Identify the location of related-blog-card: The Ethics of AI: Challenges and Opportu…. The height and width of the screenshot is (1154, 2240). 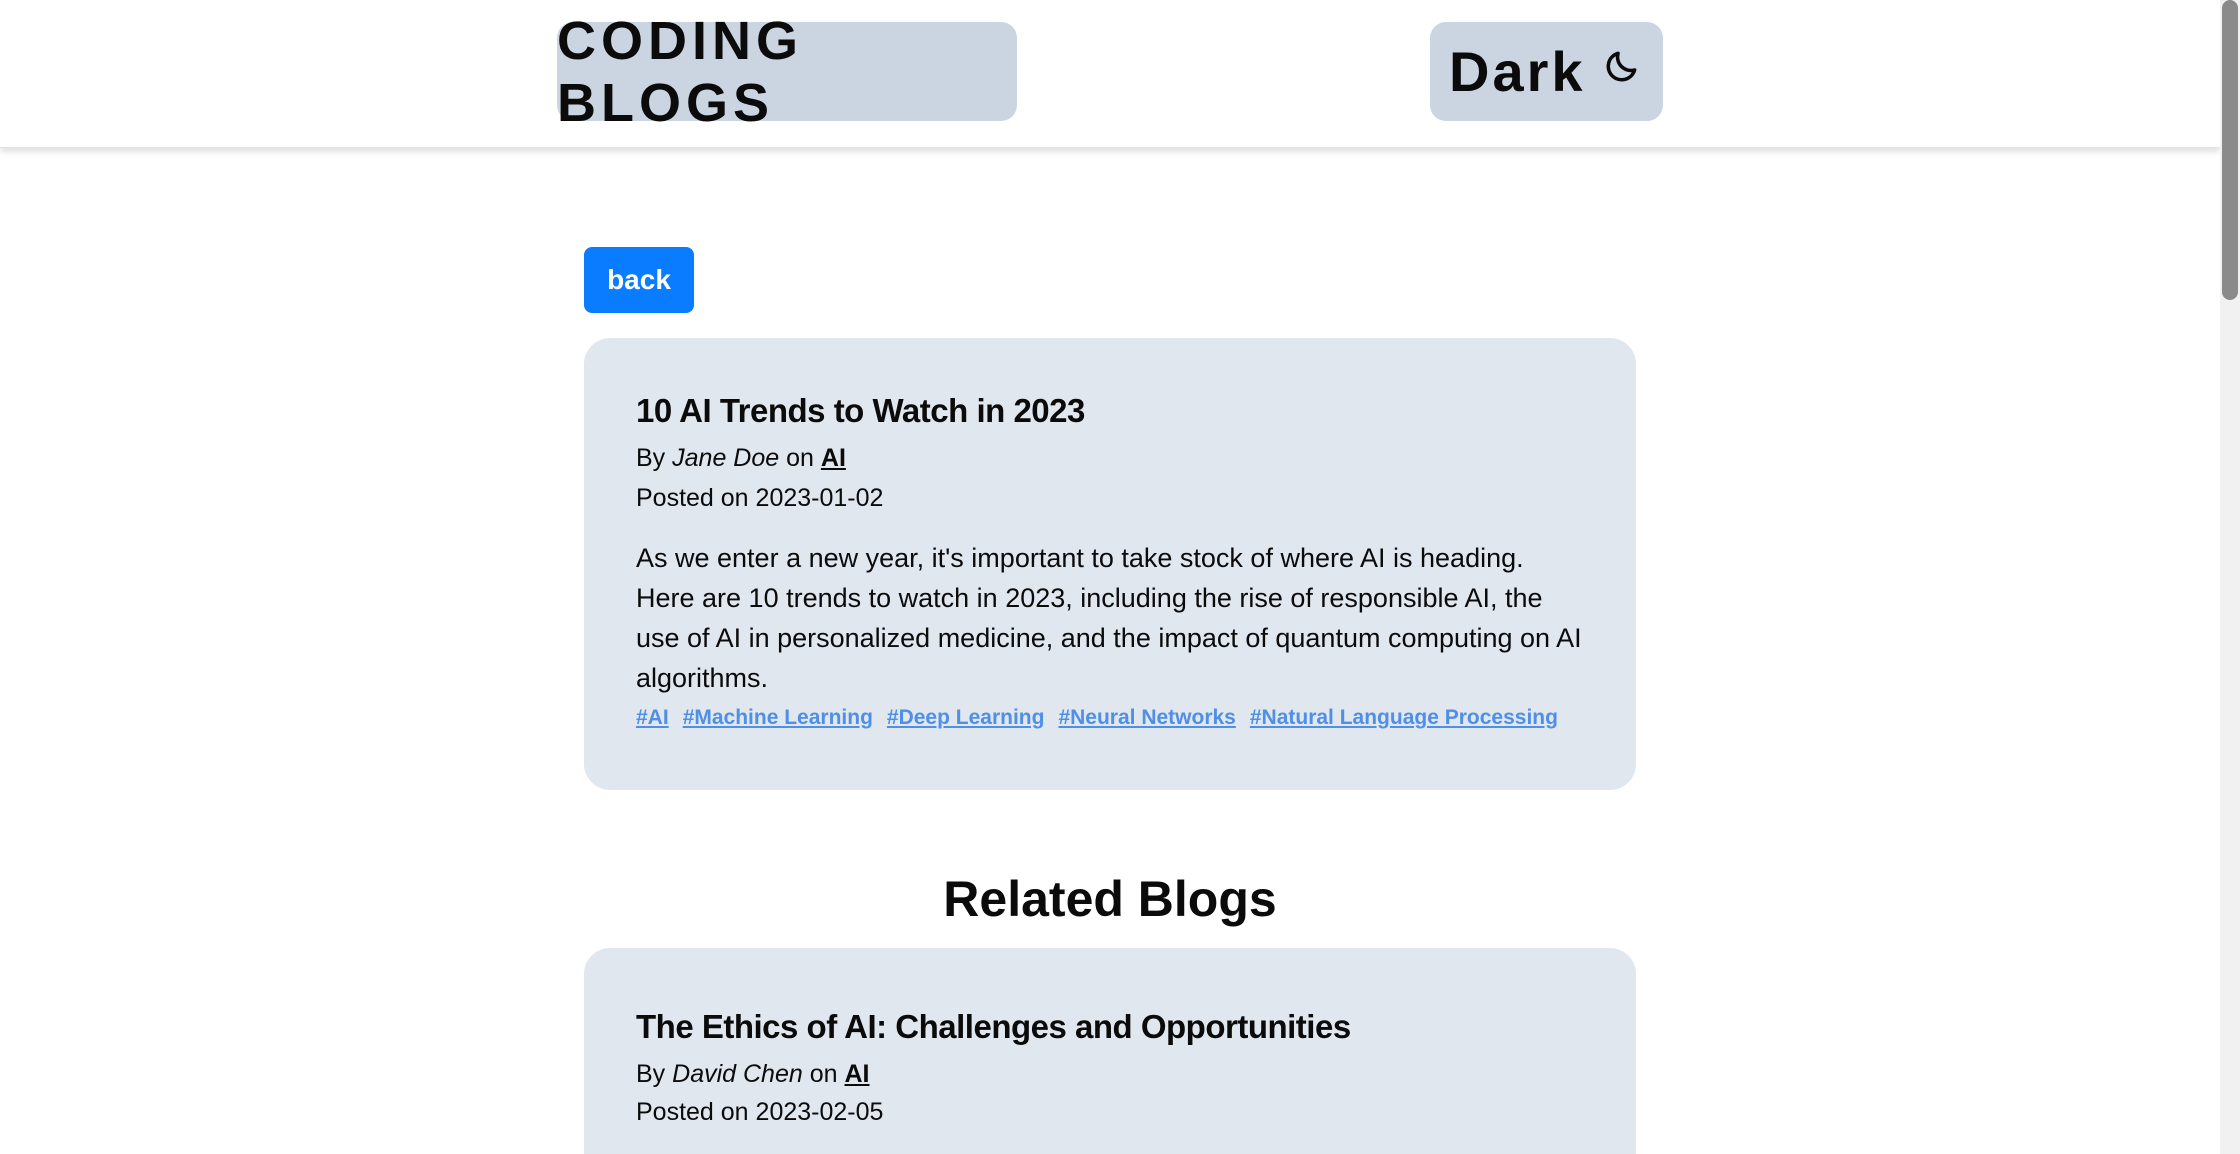
(1110, 1051).